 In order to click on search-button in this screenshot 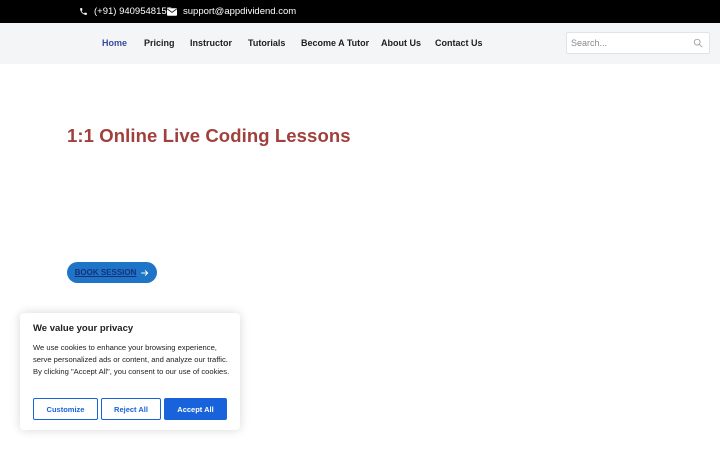, I will do `click(698, 43)`.